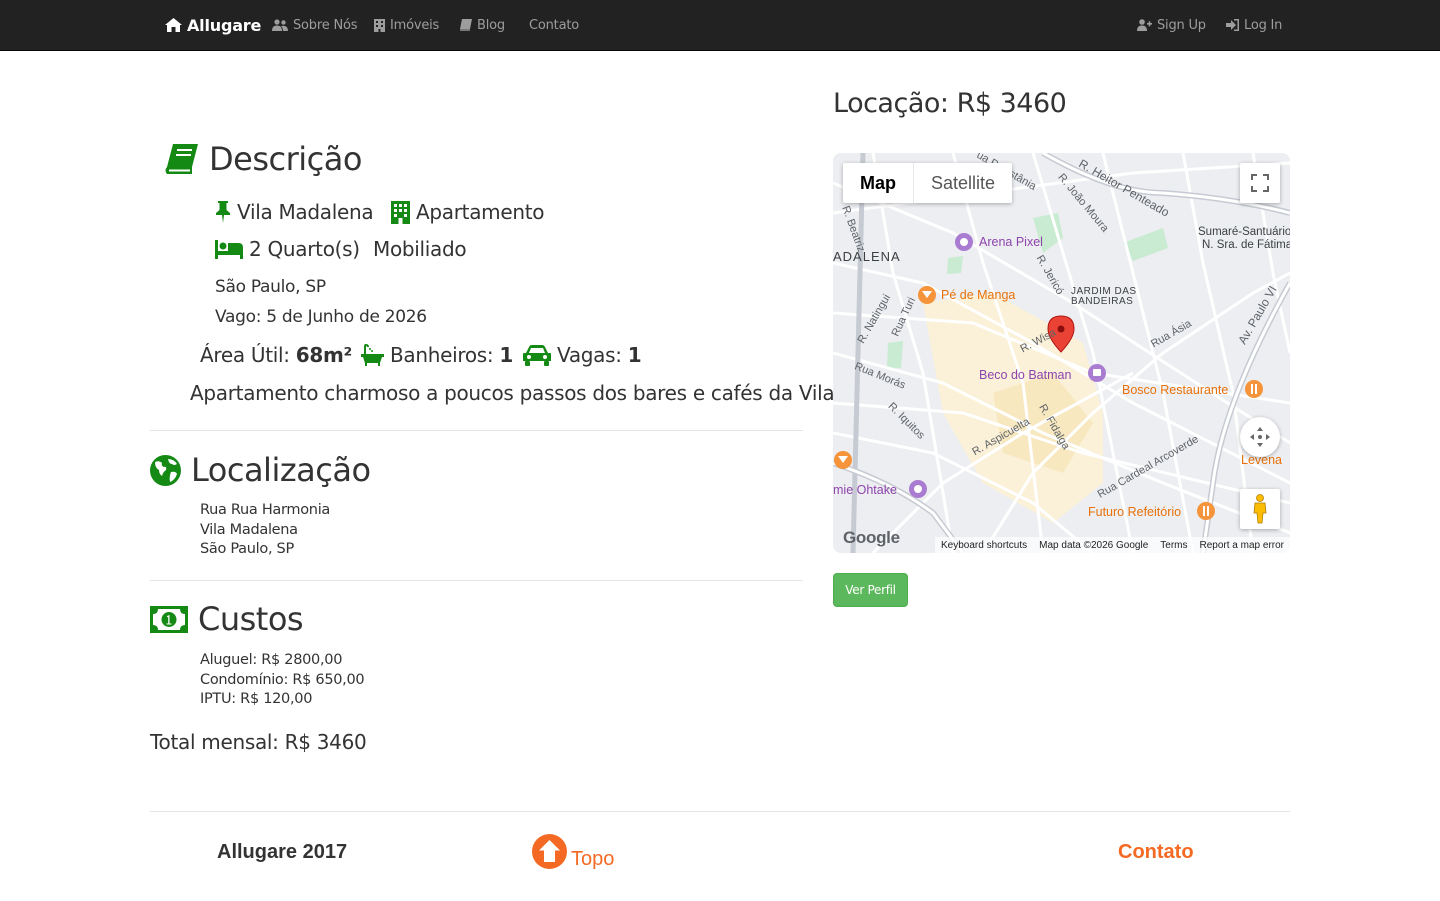 Image resolution: width=1440 pixels, height=901 pixels. What do you see at coordinates (1244, 232) in the screenshot?
I see `map-label: Sumaré-Santuário` at bounding box center [1244, 232].